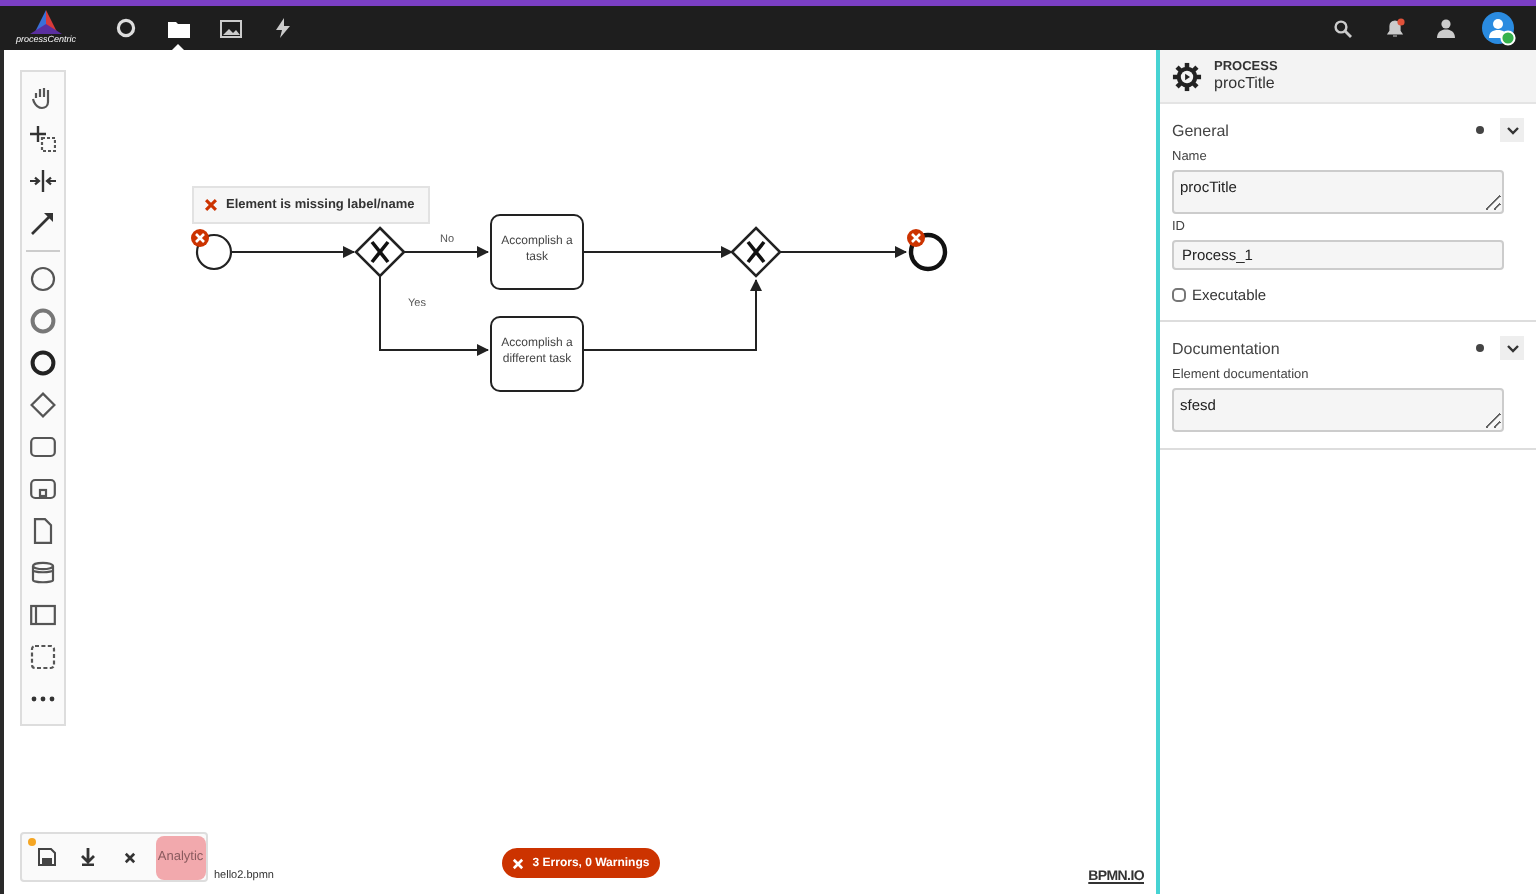  What do you see at coordinates (43, 573) in the screenshot?
I see `database-icon` at bounding box center [43, 573].